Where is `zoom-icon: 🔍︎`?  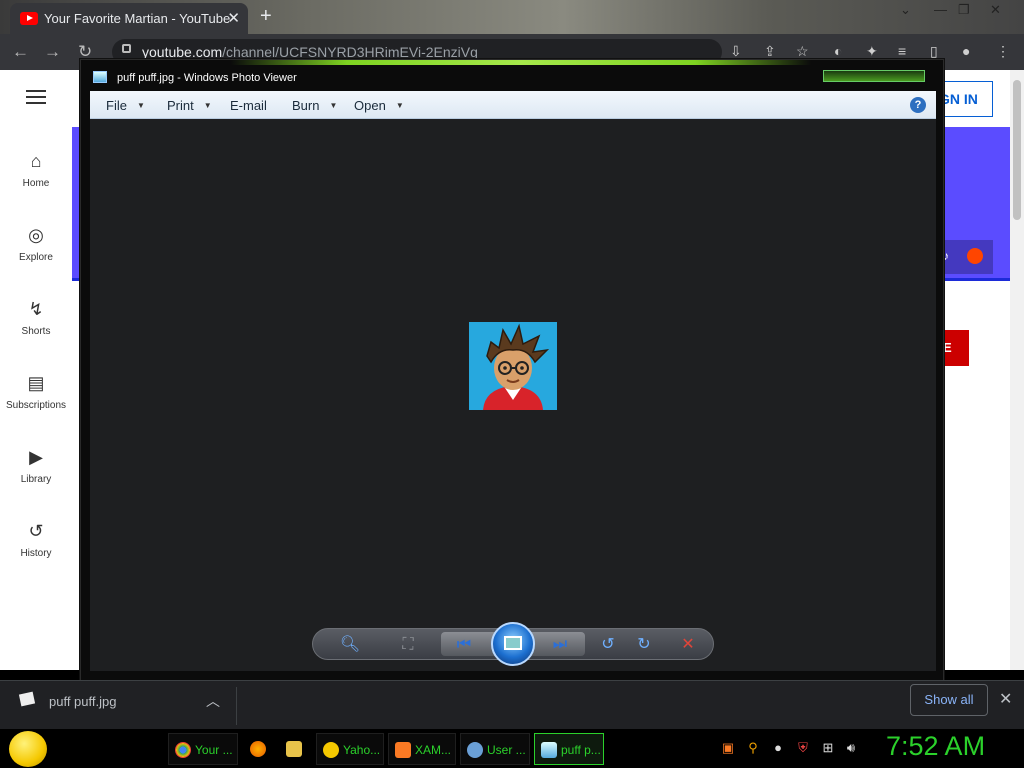
zoom-icon: 🔍︎ is located at coordinates (350, 645).